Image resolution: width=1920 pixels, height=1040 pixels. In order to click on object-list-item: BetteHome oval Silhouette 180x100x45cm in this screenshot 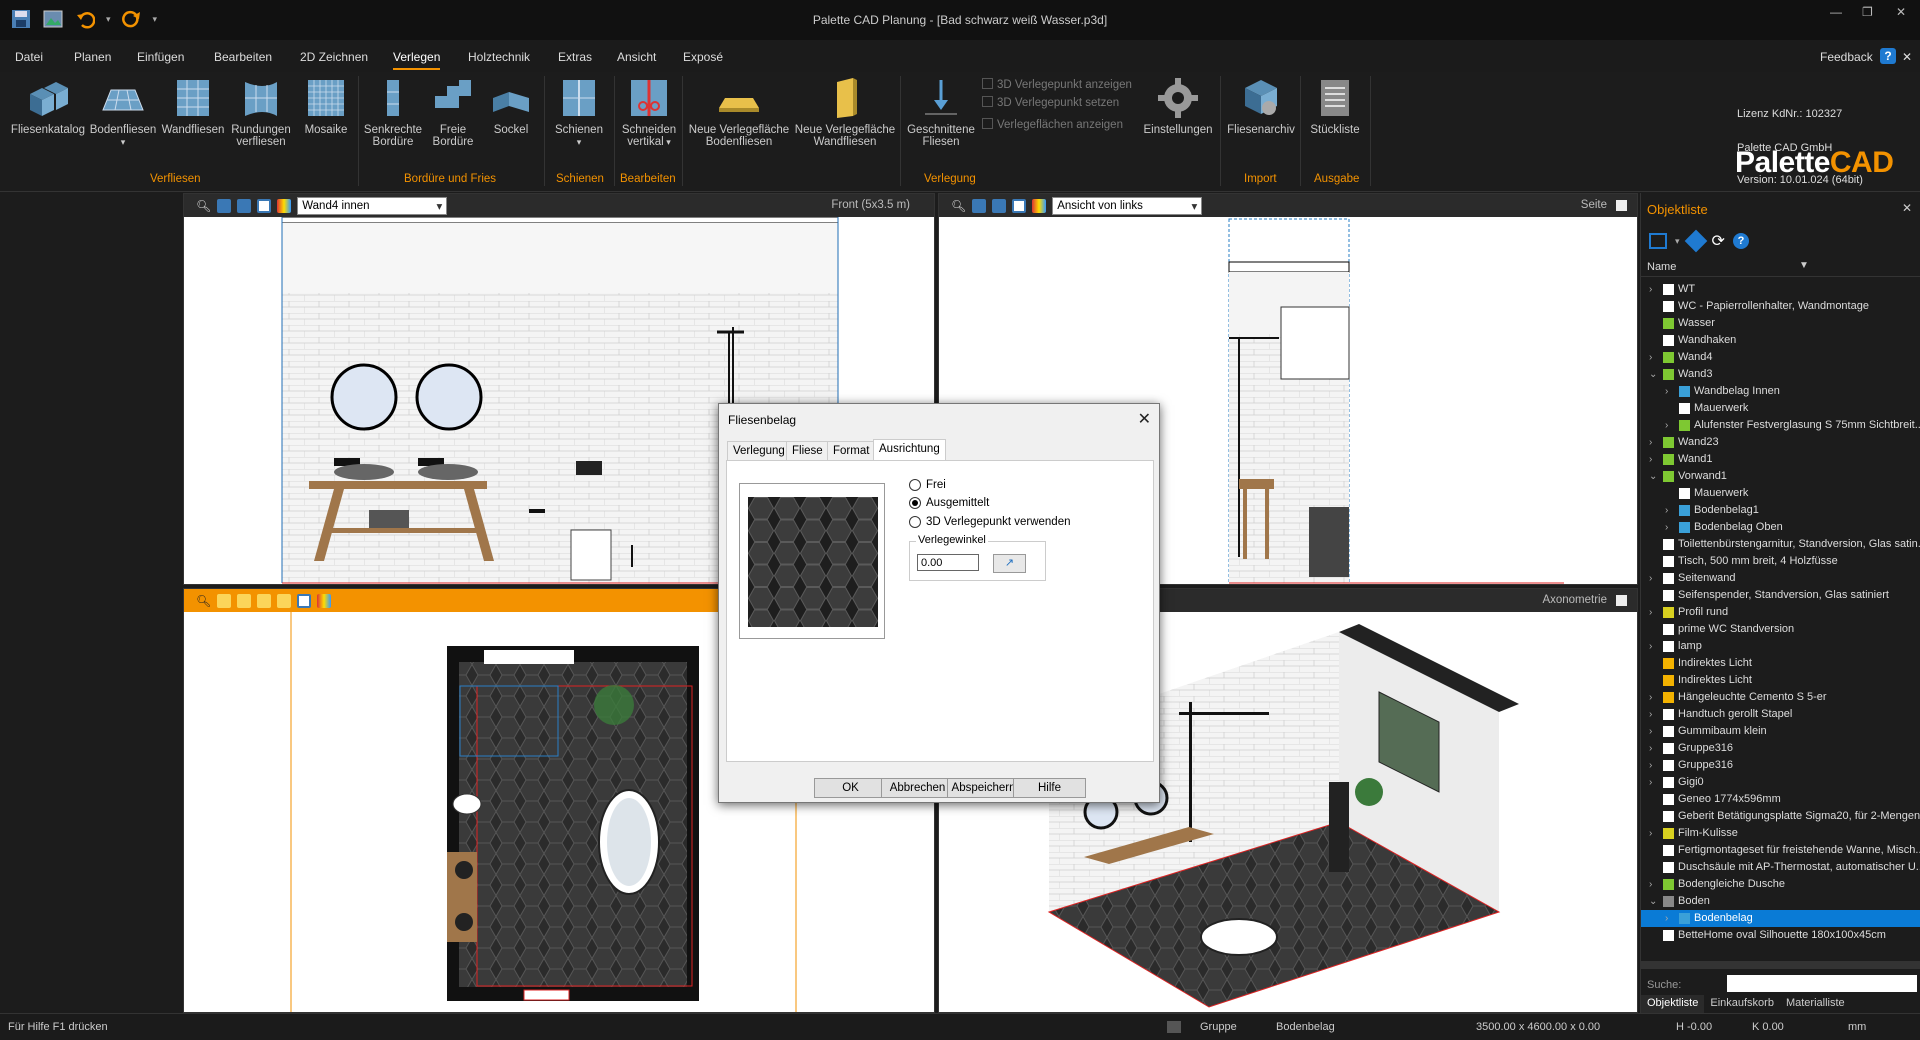, I will do `click(1780, 935)`.